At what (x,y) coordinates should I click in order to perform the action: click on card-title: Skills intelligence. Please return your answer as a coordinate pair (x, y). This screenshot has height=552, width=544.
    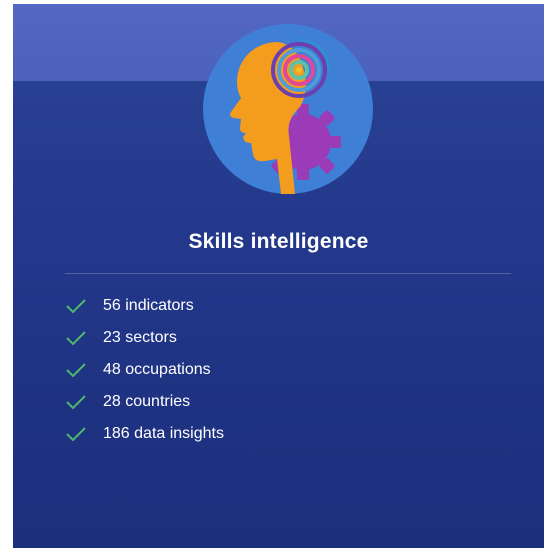
    Looking at the image, I should click on (278, 241).